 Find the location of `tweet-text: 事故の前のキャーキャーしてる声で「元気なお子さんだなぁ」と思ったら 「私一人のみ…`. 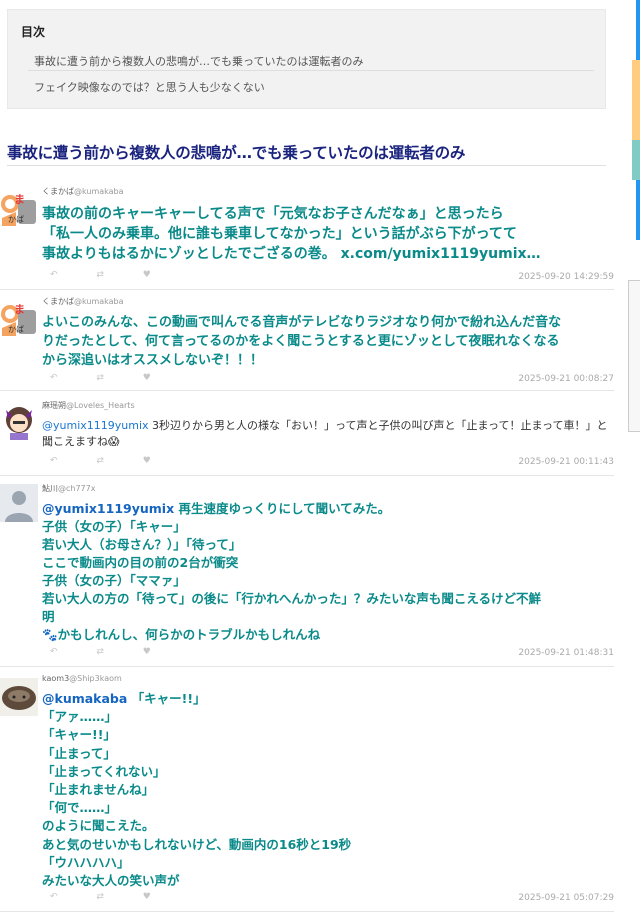

tweet-text: 事故の前のキャーキャーしてる声で「元気なお子さんだなぁ」と思ったら 「私一人のみ… is located at coordinates (326, 234).